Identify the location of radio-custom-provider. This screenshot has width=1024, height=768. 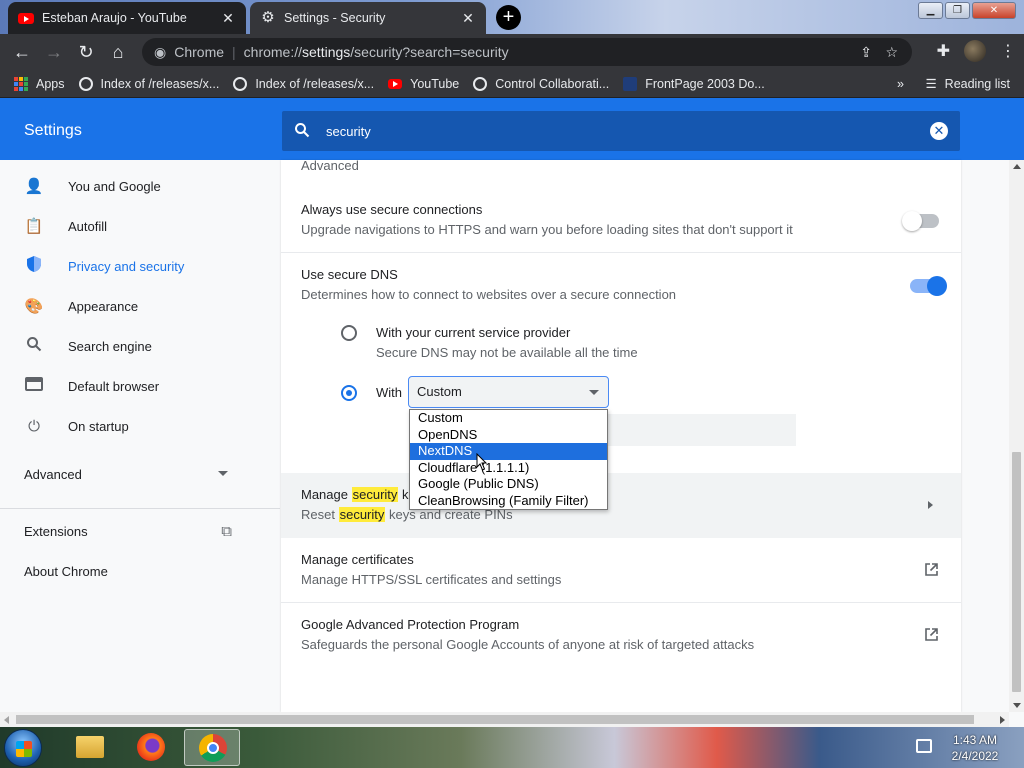
(349, 393).